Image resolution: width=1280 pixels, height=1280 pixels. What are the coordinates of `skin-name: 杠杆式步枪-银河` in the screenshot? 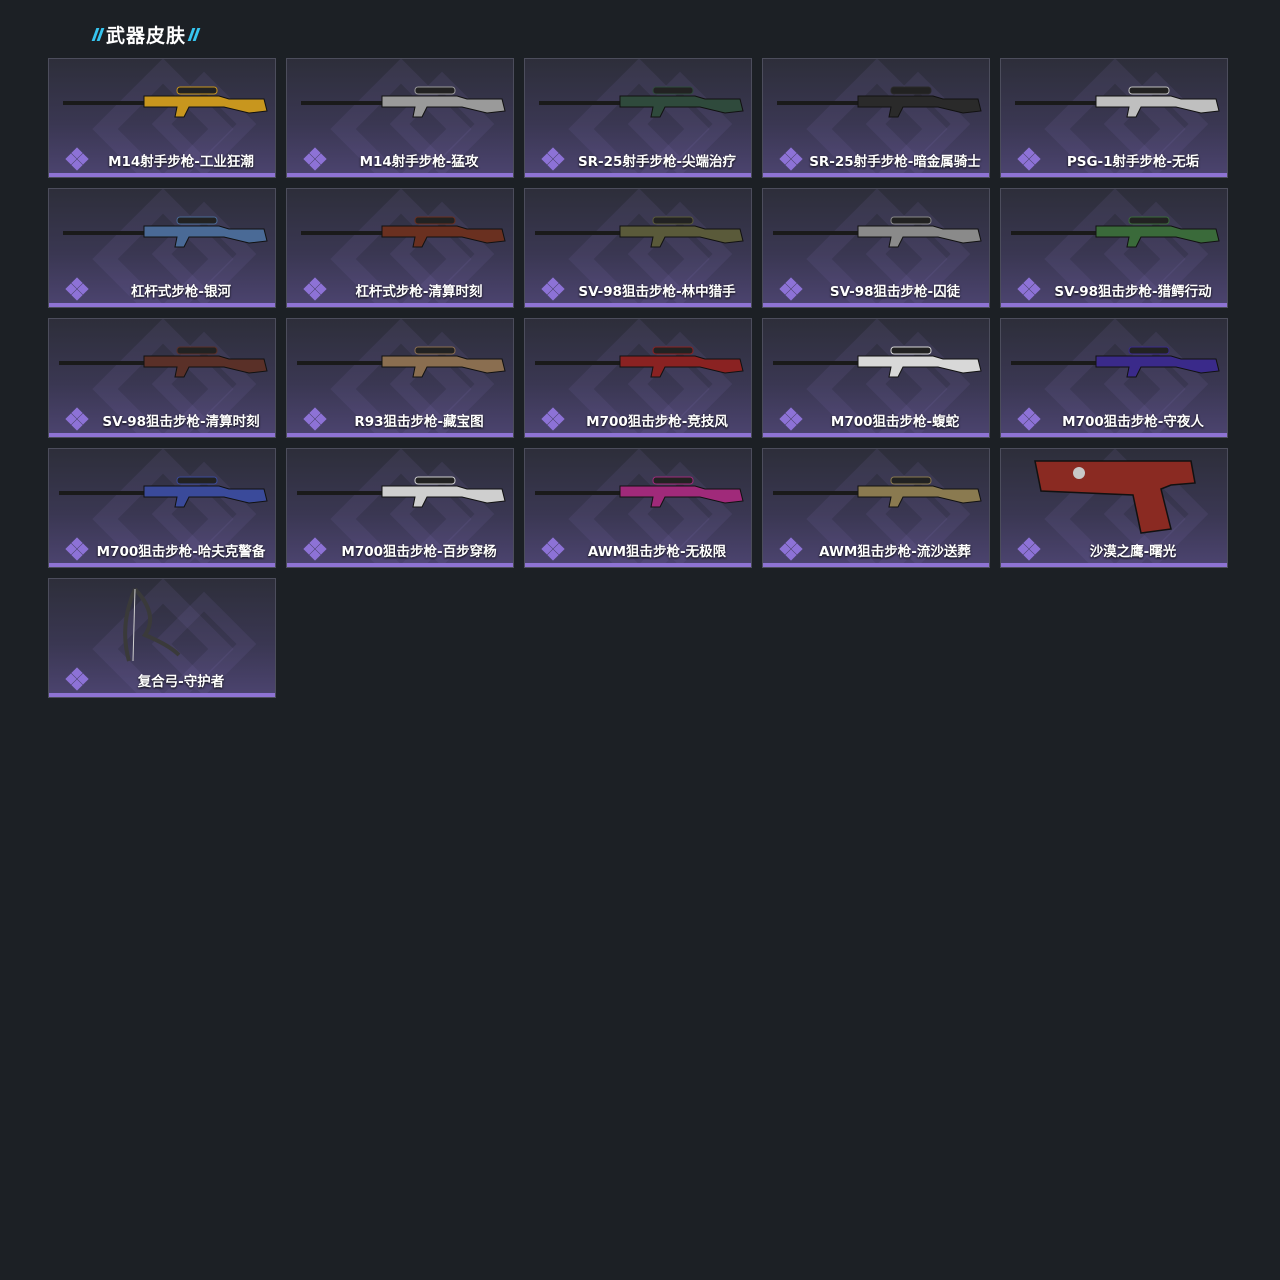 It's located at (181, 292).